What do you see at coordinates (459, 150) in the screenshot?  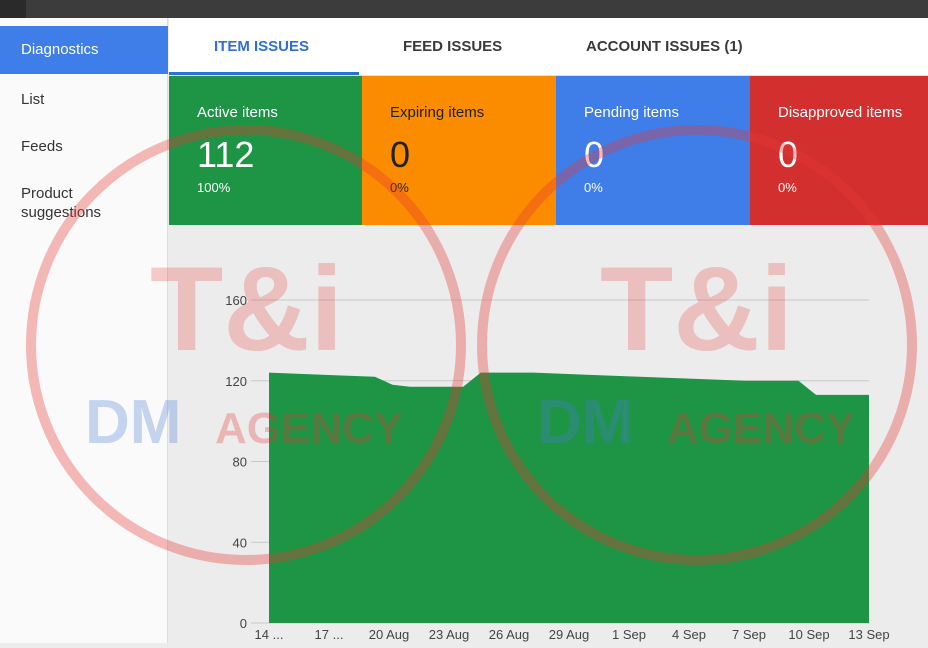 I see `card-expiring-items: Expiring items 0 0%` at bounding box center [459, 150].